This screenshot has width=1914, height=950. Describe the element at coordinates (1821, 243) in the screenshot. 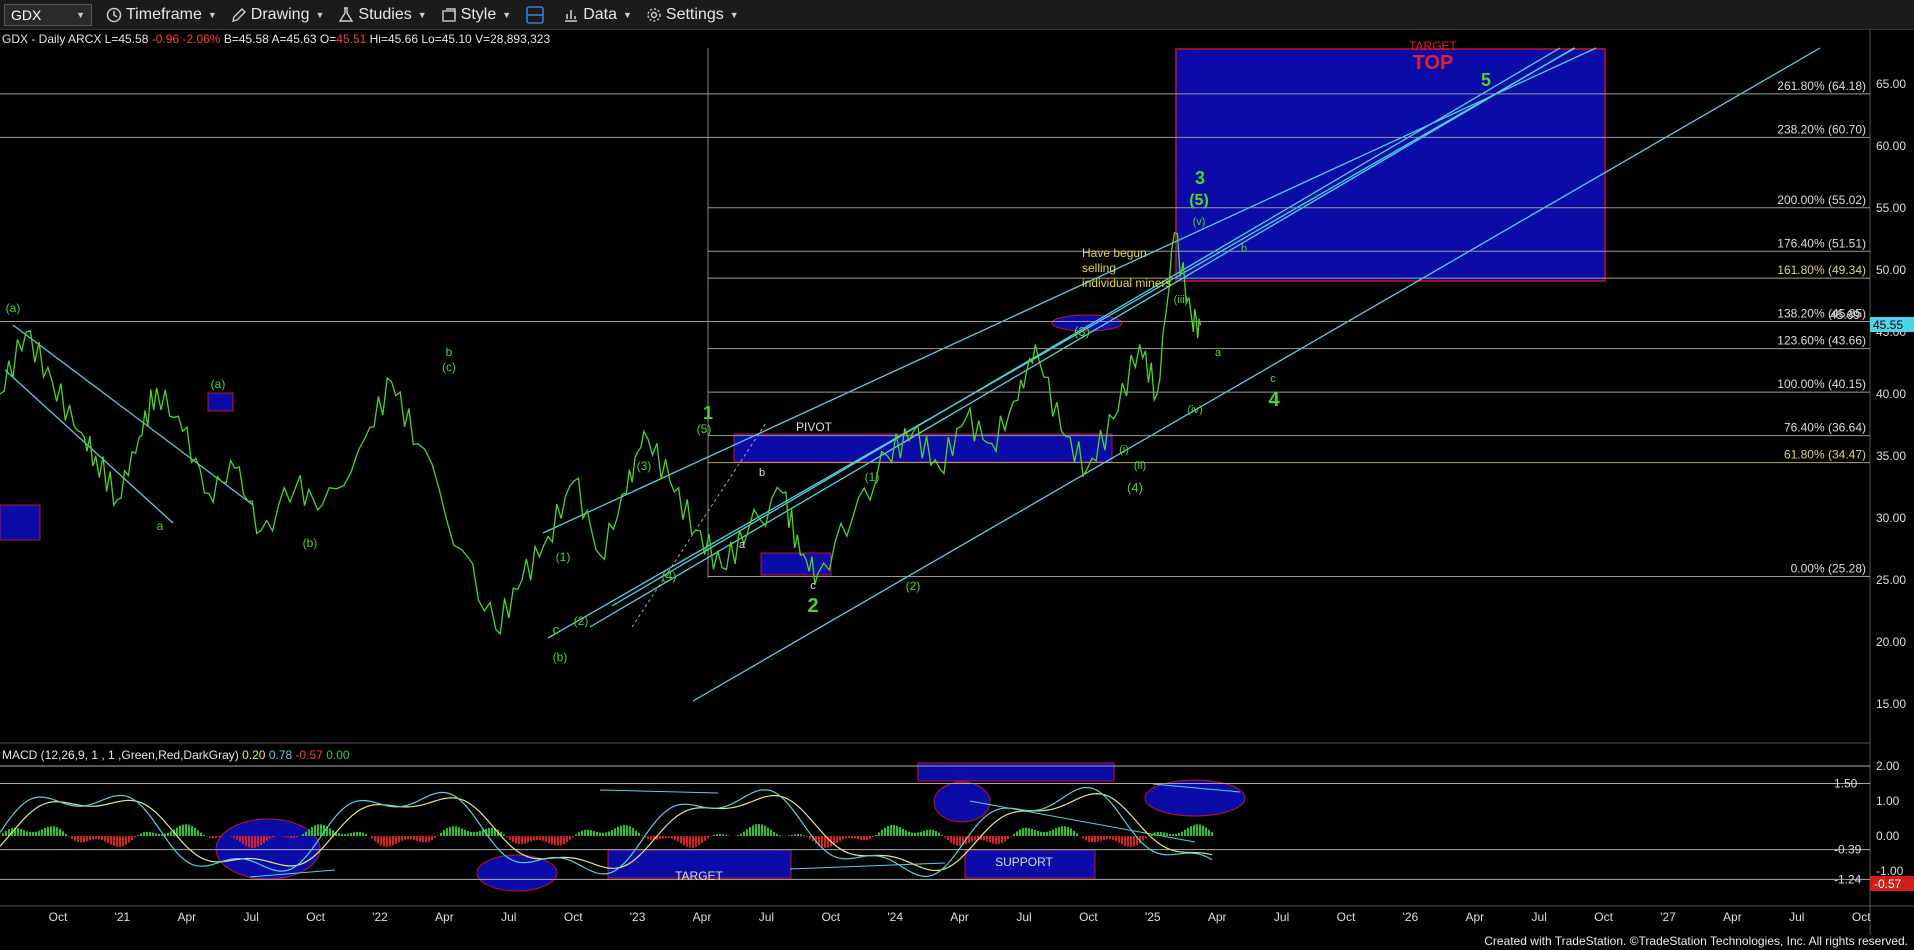

I see `fib-label: 176.40% (51.51)` at that location.